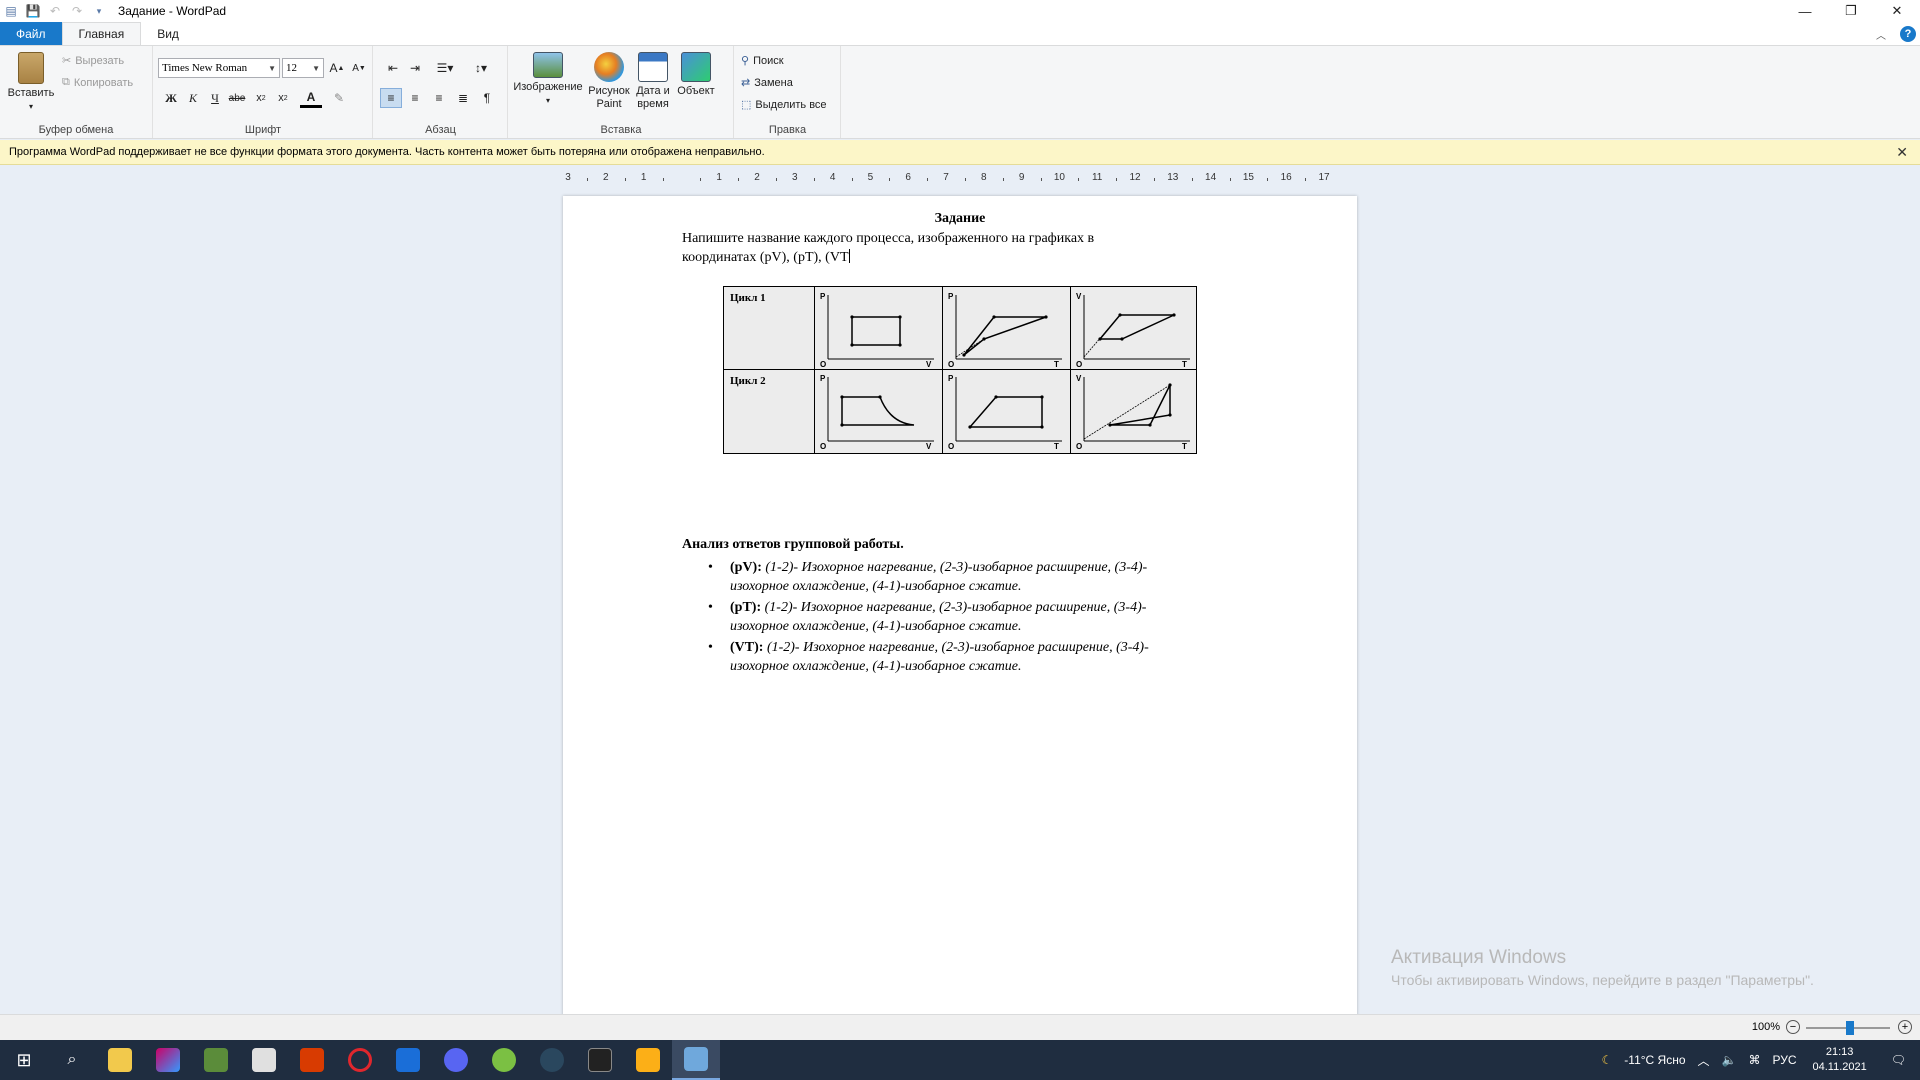 Image resolution: width=1920 pixels, height=1080 pixels. What do you see at coordinates (487, 98) in the screenshot?
I see `paragraph-settings-button: ¶` at bounding box center [487, 98].